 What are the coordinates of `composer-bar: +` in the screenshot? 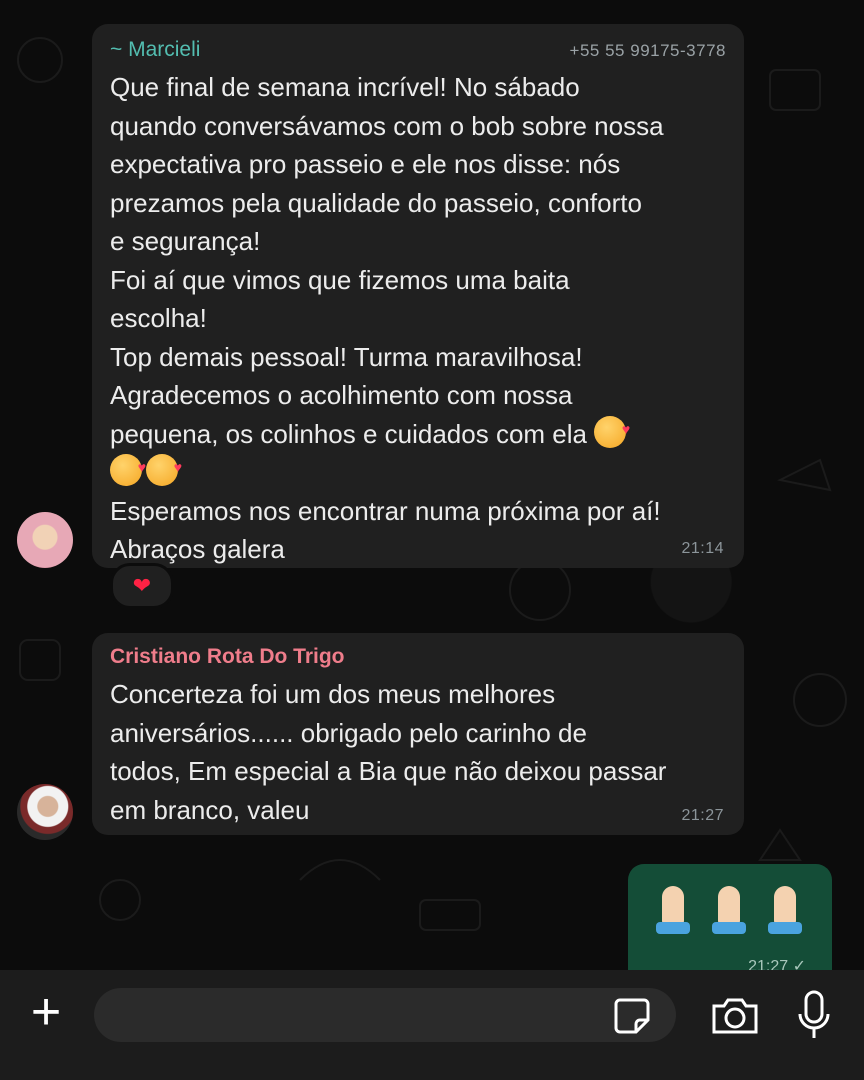 It's located at (432, 1025).